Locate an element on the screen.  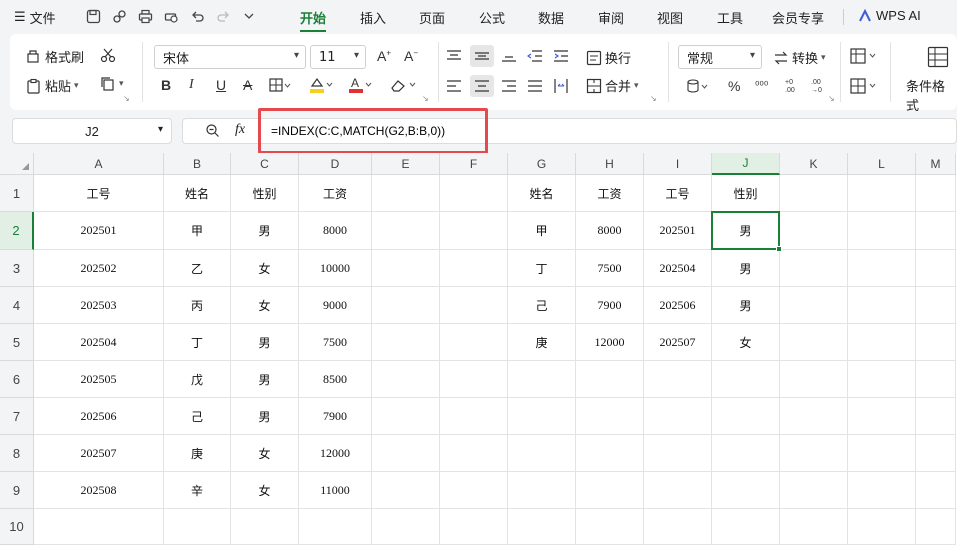
cell-h8 is located at coordinates (610, 453).